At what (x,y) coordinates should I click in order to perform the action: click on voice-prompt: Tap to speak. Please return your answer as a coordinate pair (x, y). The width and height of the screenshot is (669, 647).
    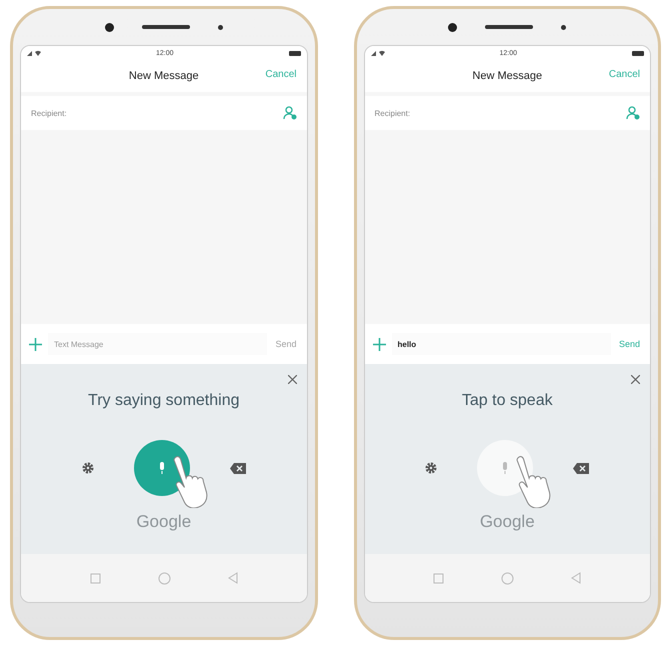
    Looking at the image, I should click on (507, 401).